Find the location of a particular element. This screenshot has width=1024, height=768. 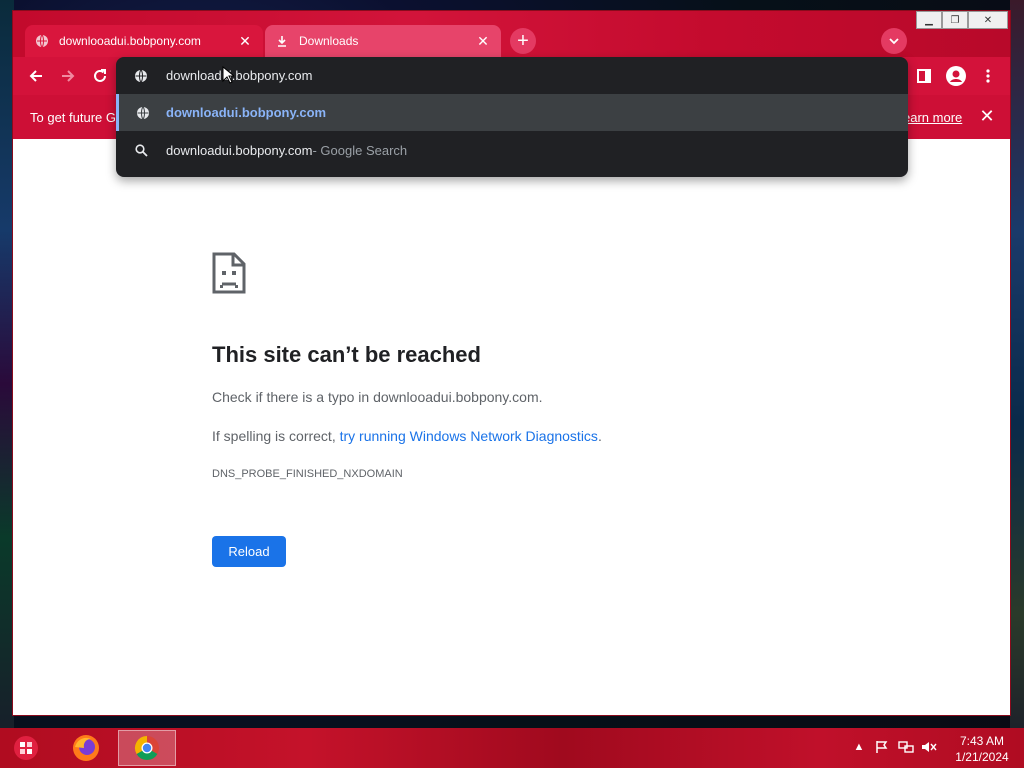

close-window-button: ✕ is located at coordinates (988, 20).